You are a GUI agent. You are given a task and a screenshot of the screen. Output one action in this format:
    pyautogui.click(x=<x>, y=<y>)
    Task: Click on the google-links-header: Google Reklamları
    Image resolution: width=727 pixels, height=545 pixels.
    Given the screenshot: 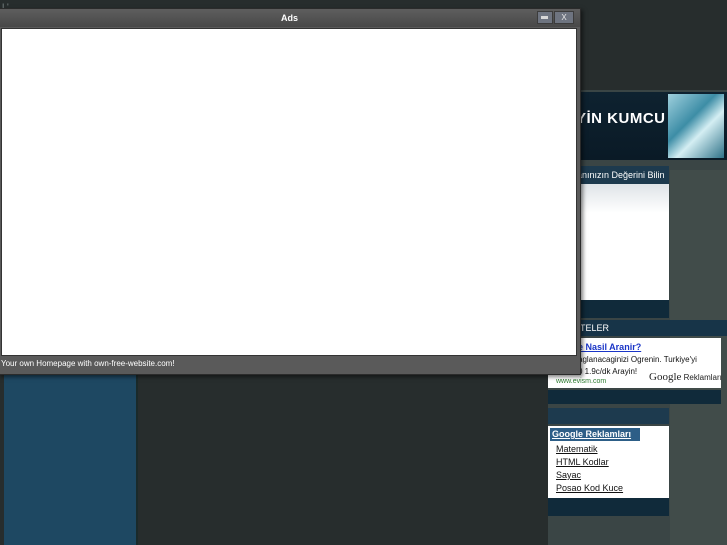 What is the action you would take?
    pyautogui.click(x=595, y=434)
    